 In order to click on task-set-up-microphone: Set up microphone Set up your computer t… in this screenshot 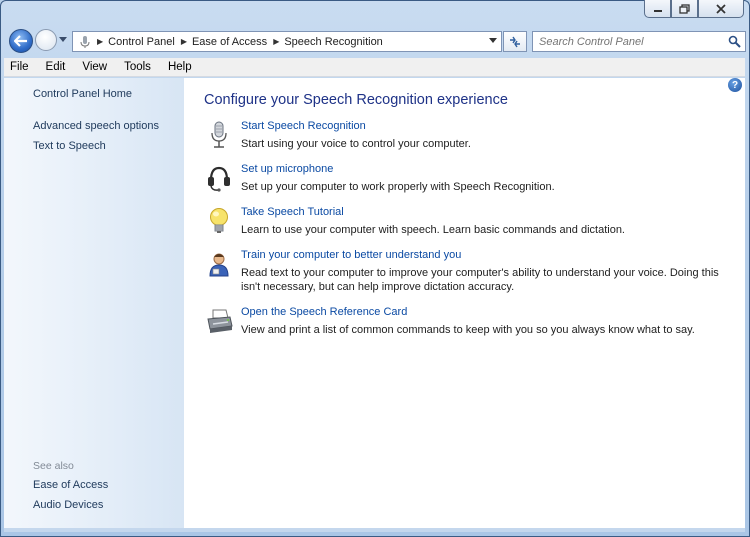, I will do `click(469, 179)`.